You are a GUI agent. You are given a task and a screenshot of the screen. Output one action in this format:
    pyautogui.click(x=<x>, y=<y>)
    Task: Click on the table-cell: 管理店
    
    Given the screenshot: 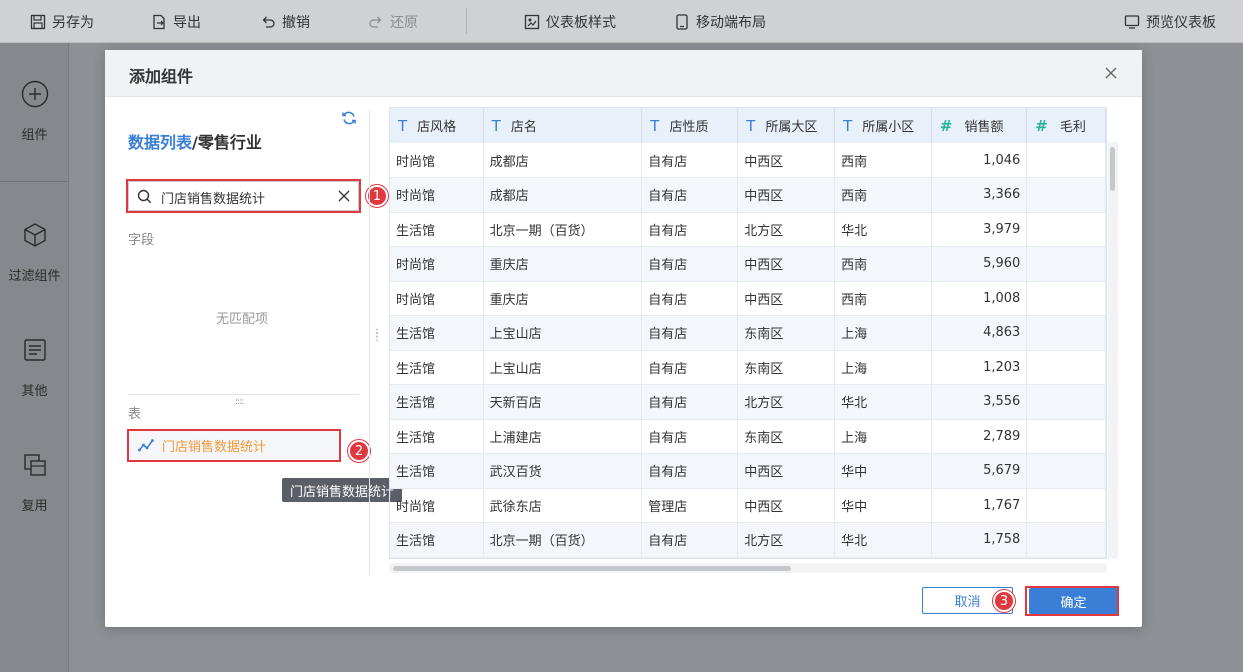 What is the action you would take?
    pyautogui.click(x=690, y=505)
    